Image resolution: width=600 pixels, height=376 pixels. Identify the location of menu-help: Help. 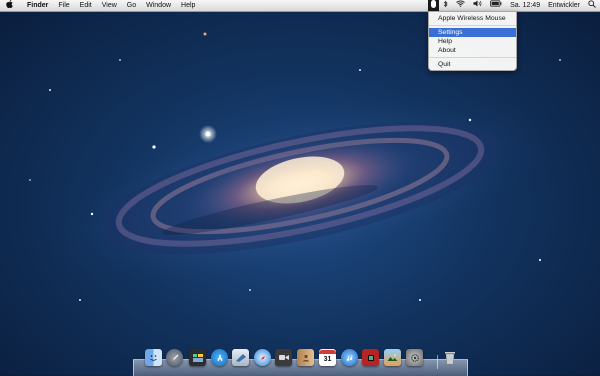
(188, 5).